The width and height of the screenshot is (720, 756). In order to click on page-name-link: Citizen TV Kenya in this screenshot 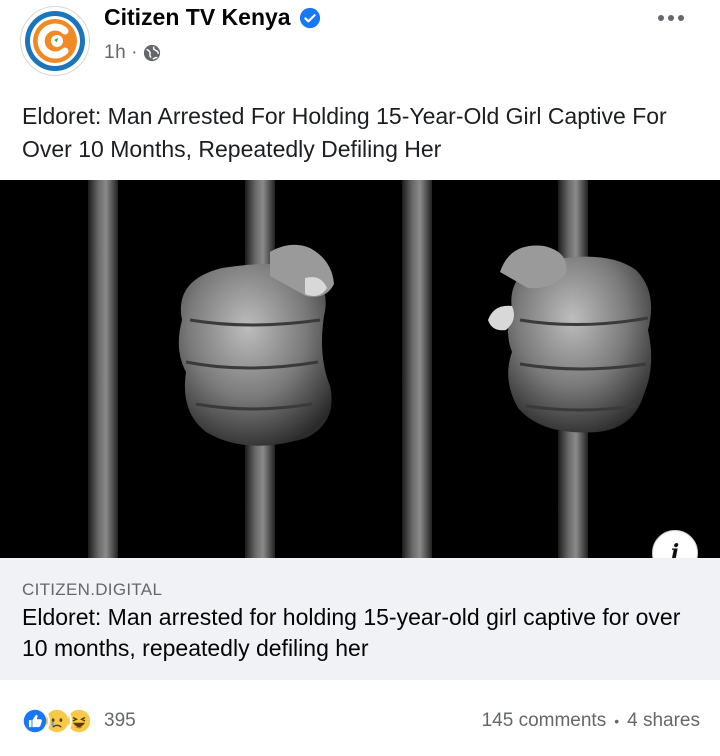, I will do `click(212, 17)`.